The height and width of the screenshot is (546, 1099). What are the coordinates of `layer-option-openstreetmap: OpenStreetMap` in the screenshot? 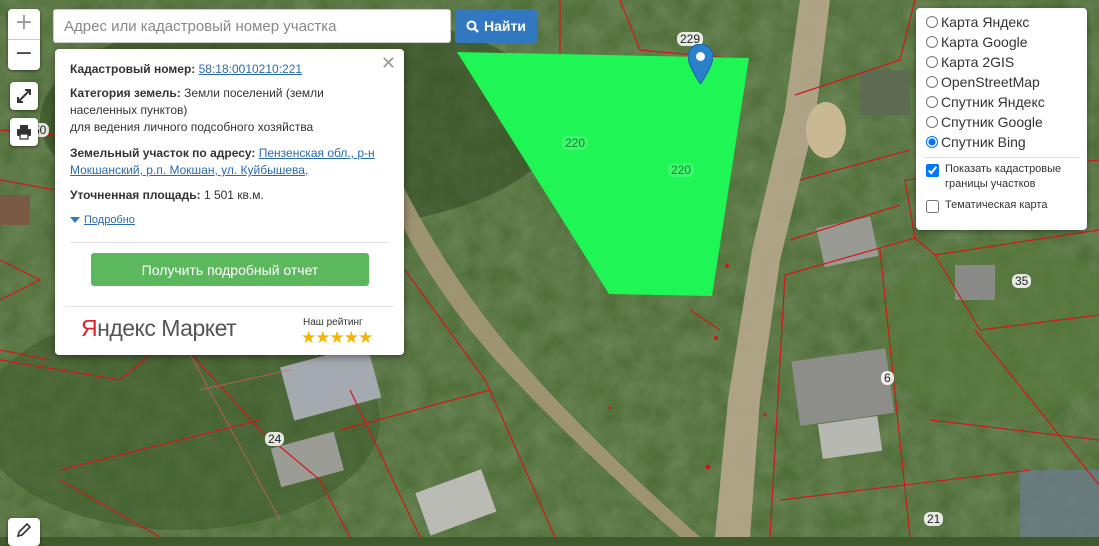 It's located at (1001, 82).